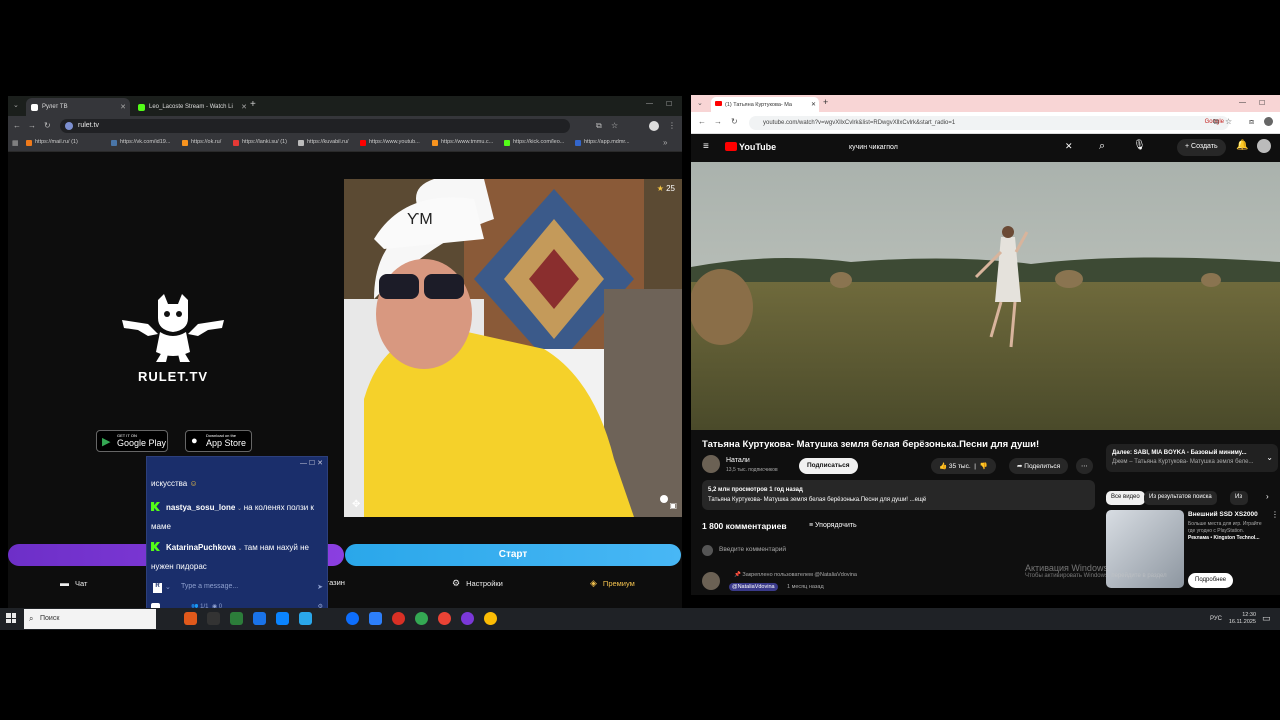  I want to click on apps-icon: ▦, so click(15, 143).